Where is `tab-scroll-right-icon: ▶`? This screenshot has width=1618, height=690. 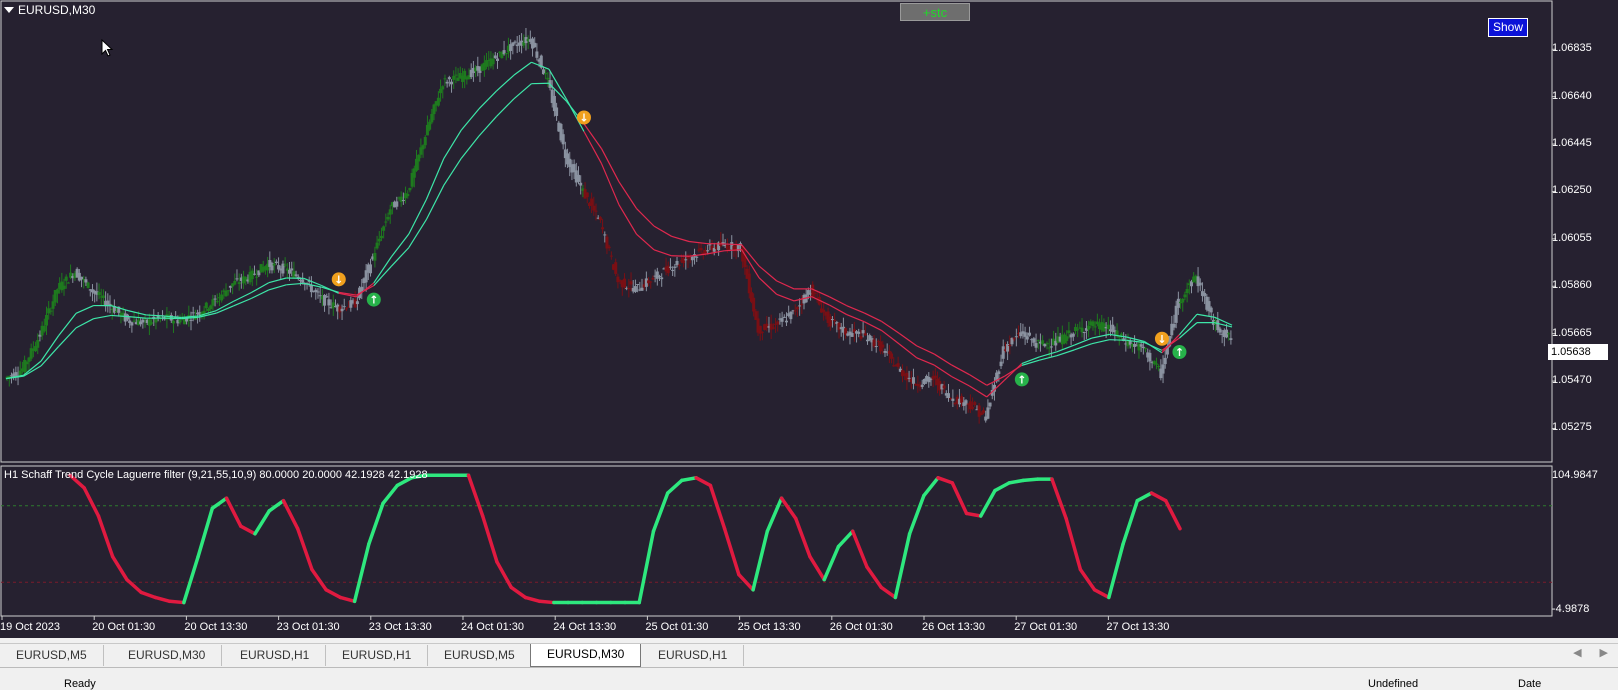
tab-scroll-right-icon: ▶ is located at coordinates (1604, 652).